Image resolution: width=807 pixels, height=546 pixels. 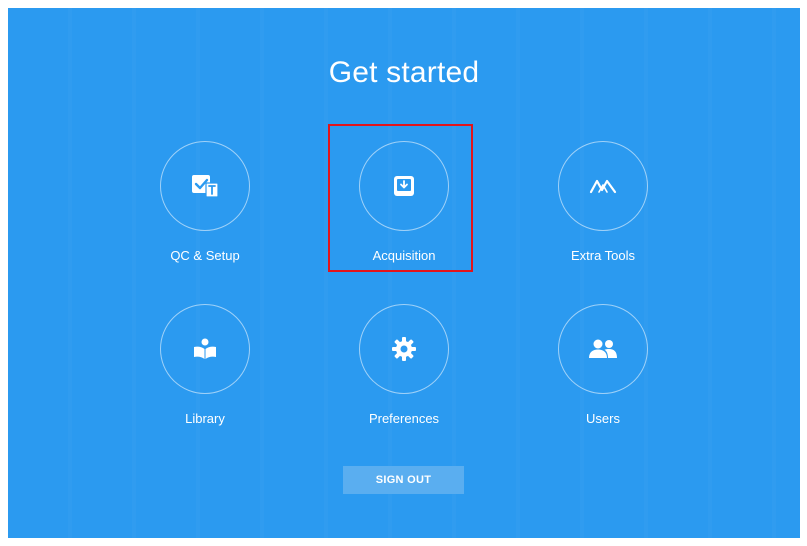 I want to click on library-icon, so click(x=205, y=349).